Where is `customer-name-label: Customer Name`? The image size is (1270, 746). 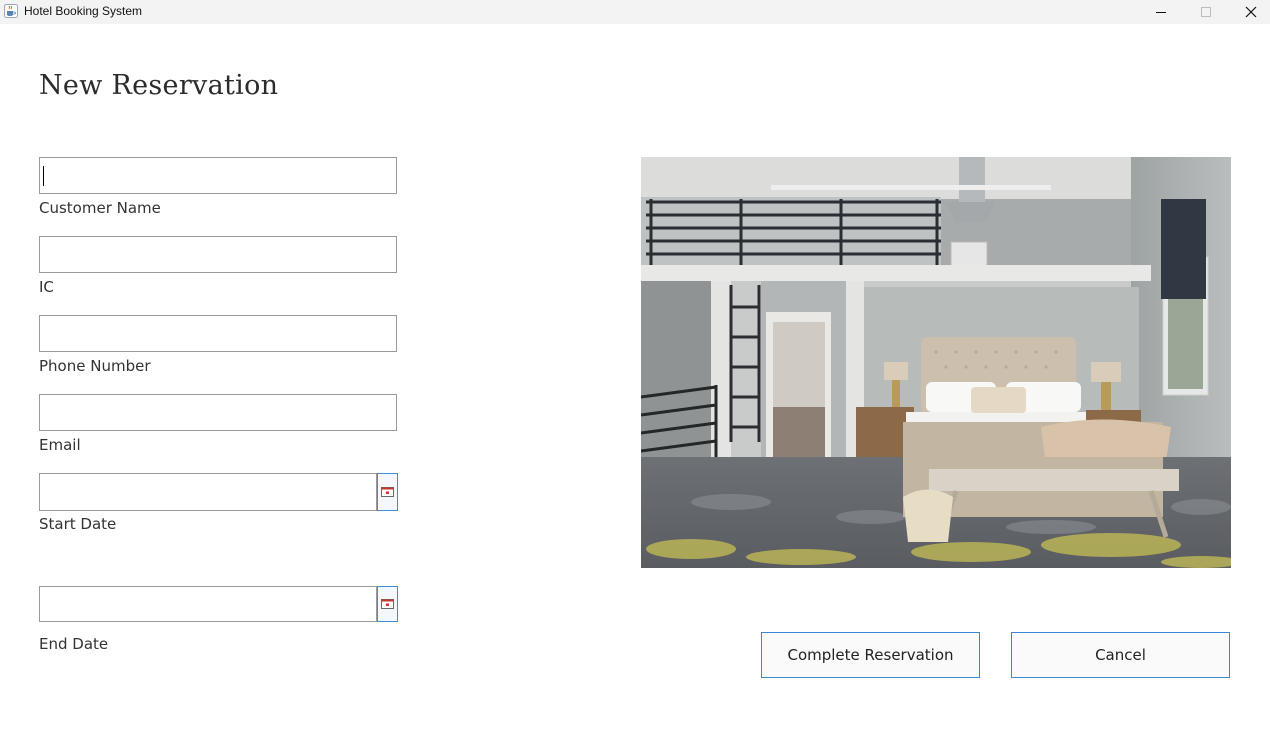
customer-name-label: Customer Name is located at coordinates (100, 208).